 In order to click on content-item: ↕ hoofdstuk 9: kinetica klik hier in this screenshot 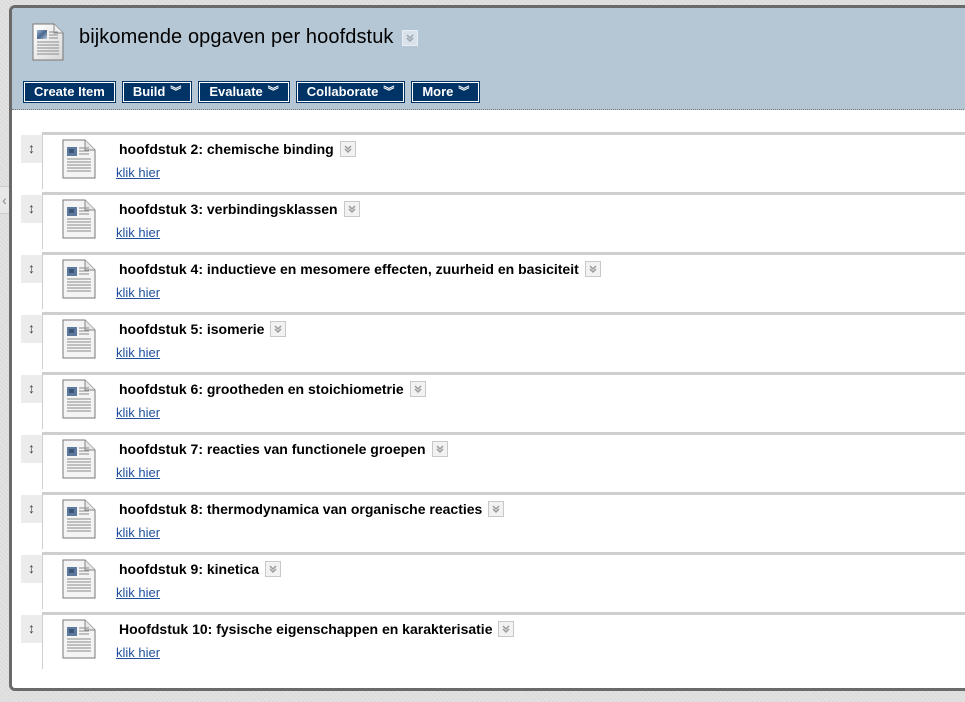, I will do `click(488, 582)`.